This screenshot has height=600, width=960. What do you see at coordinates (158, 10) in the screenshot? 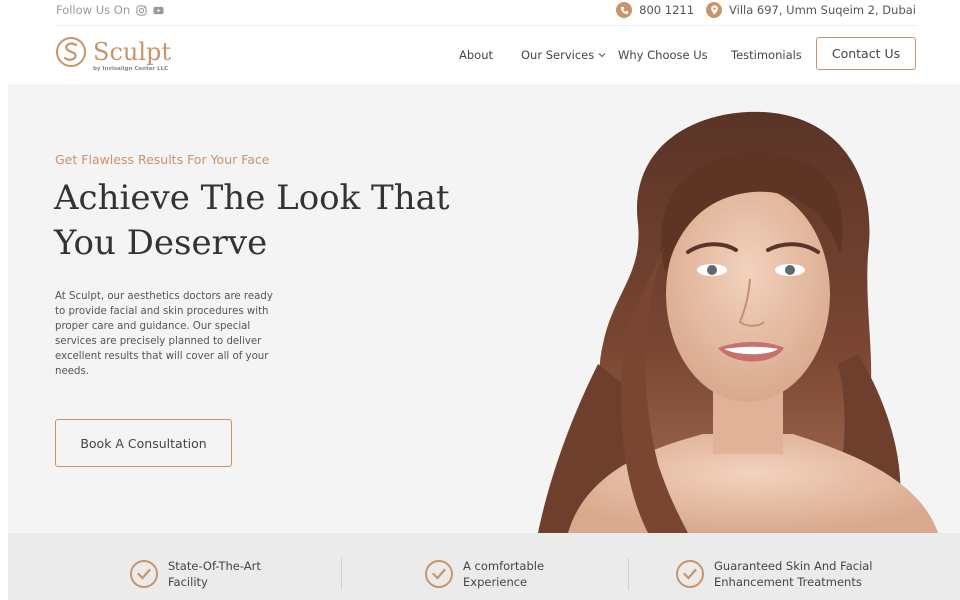
I see `youtube-icon` at bounding box center [158, 10].